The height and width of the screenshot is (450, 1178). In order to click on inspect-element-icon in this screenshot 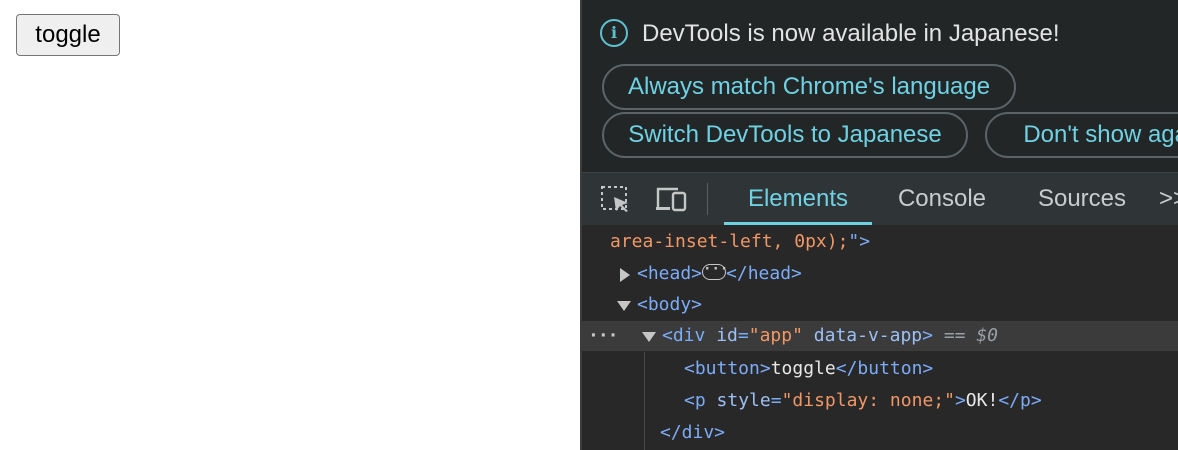, I will do `click(616, 199)`.